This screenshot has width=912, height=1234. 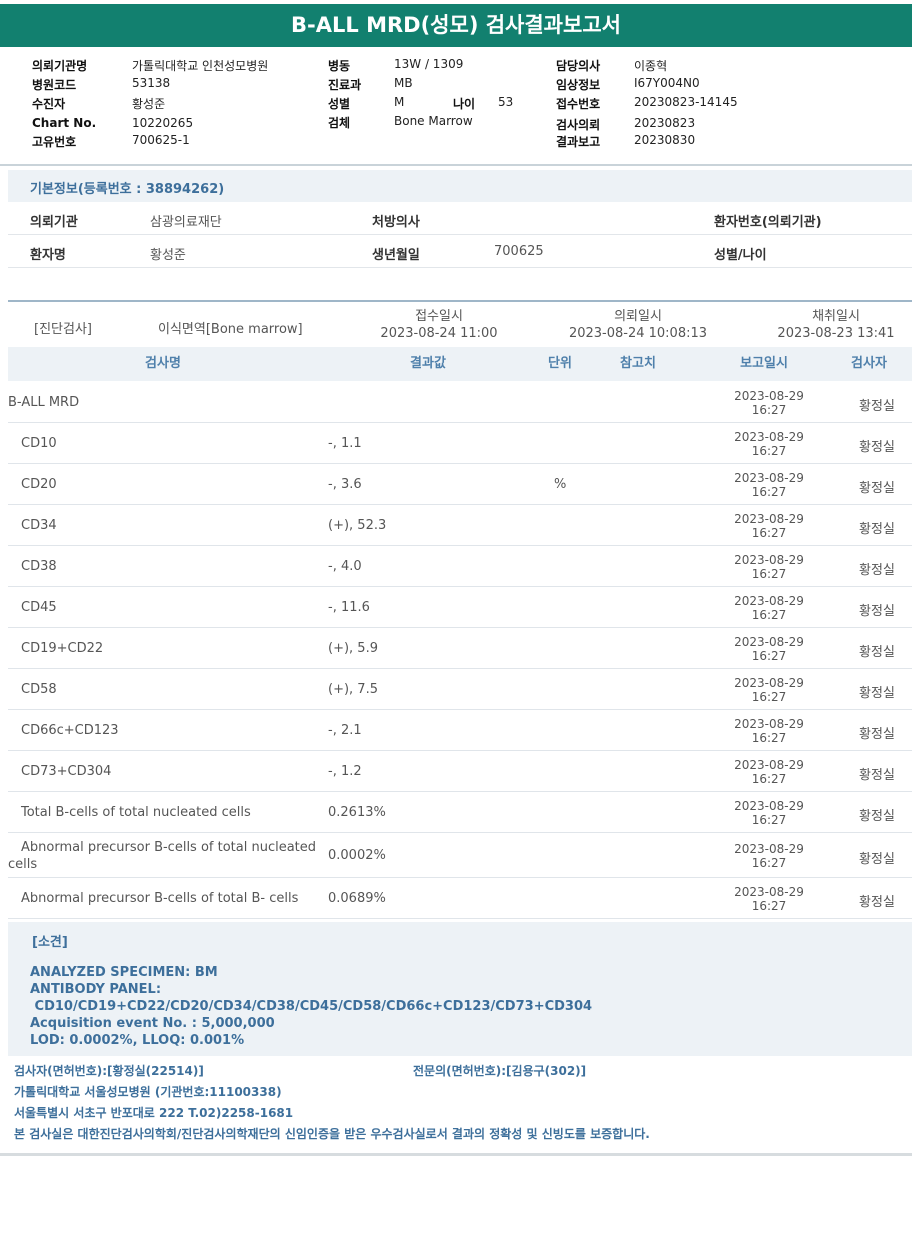 What do you see at coordinates (638, 333) in the screenshot?
I see `requested-value: 2023-08-24 10:08:13` at bounding box center [638, 333].